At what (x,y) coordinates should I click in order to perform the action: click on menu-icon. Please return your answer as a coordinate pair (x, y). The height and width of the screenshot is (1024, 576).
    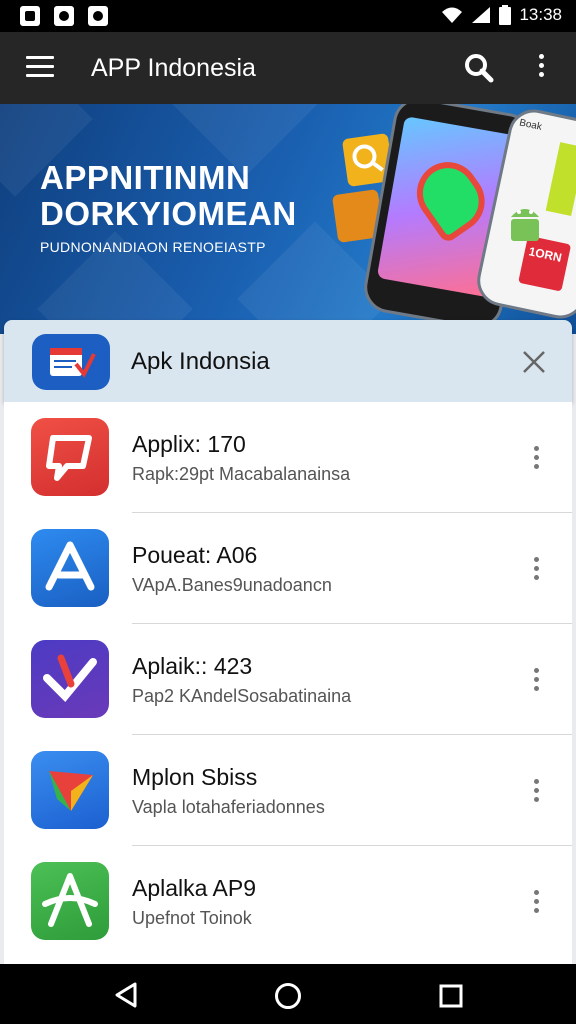
    Looking at the image, I should click on (40, 68).